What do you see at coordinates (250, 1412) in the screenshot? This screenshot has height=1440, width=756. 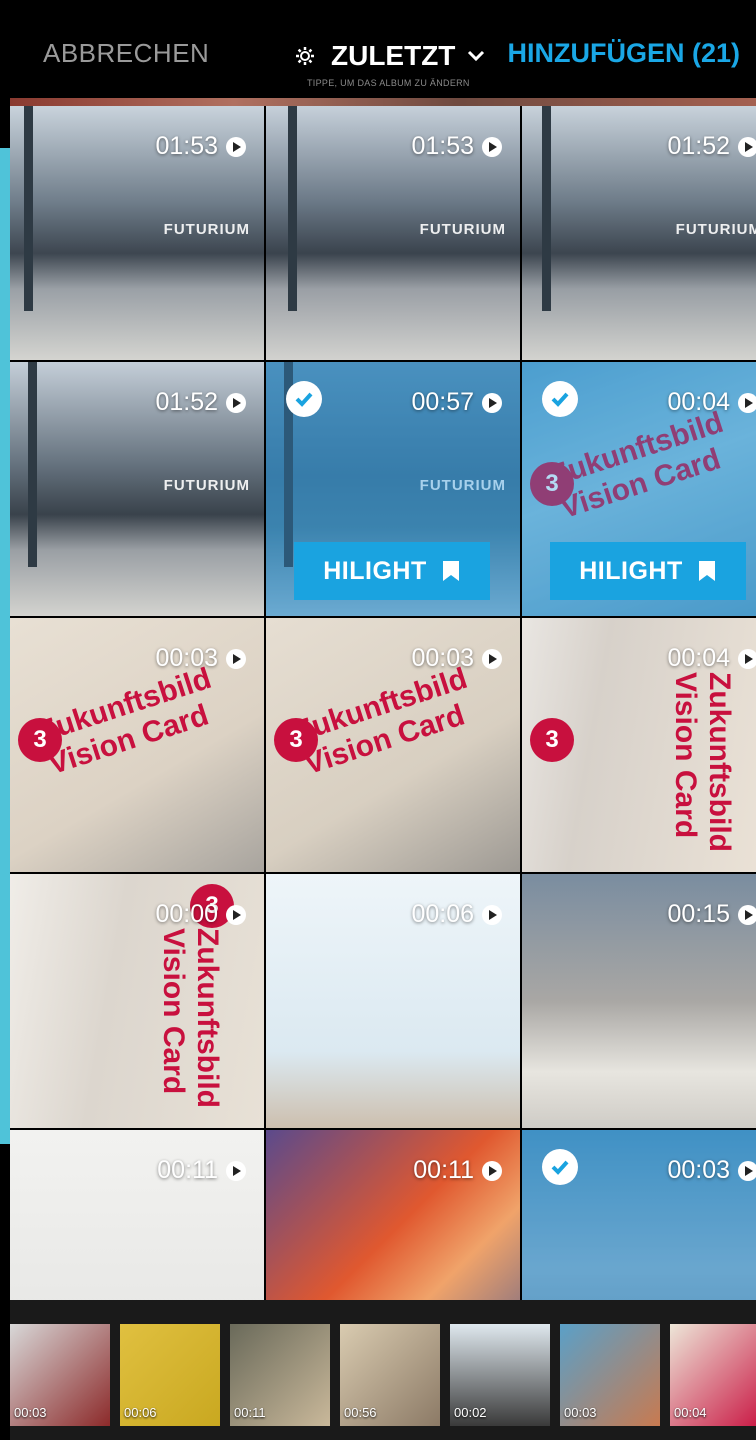 I see `thumbnail-duration: 00:11` at bounding box center [250, 1412].